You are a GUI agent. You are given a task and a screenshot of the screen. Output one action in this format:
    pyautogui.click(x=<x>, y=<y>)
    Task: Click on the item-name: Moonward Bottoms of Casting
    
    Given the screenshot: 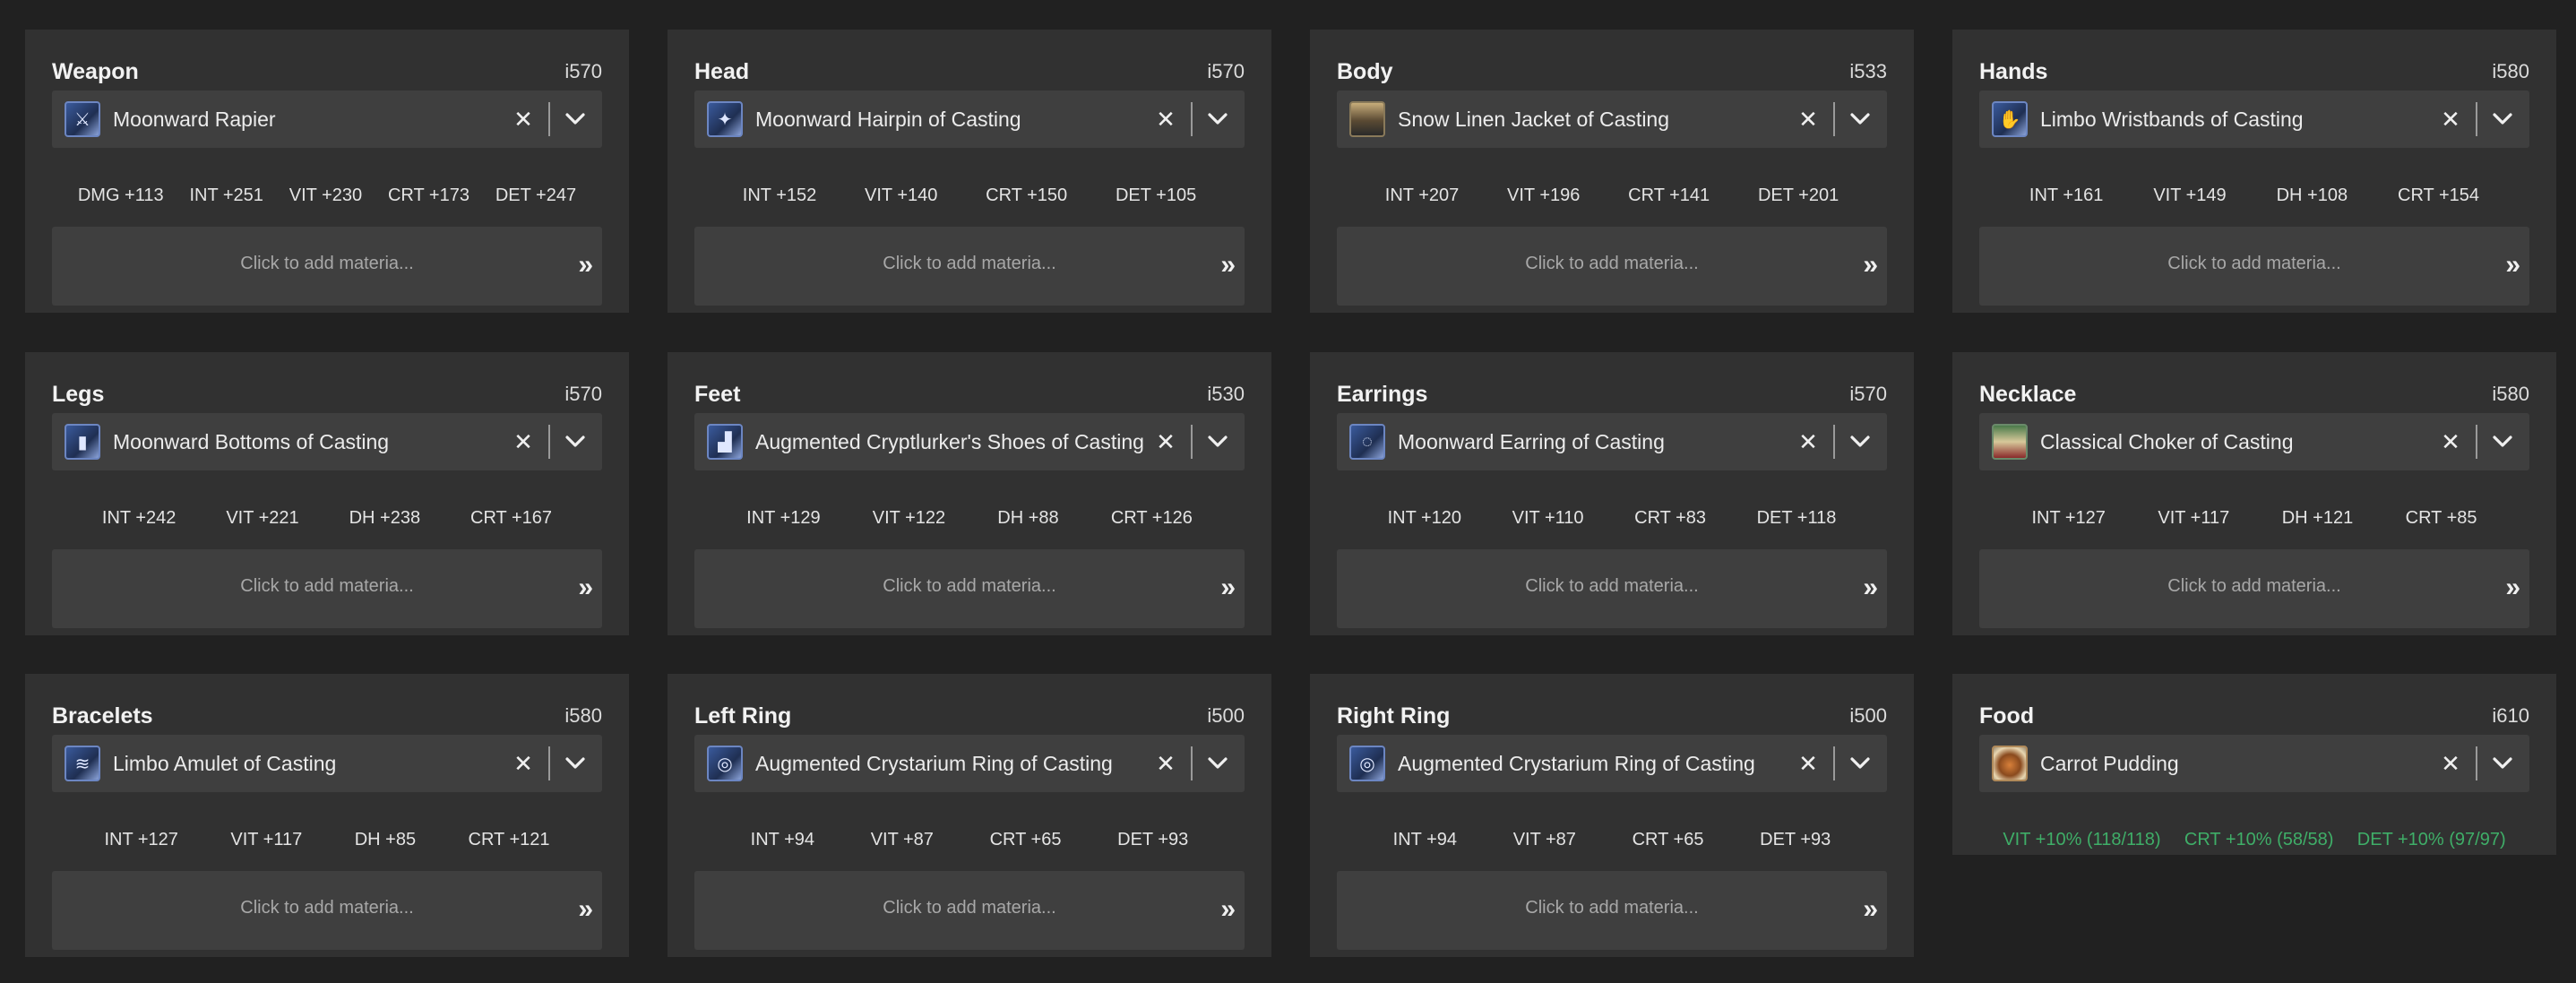 What is the action you would take?
    pyautogui.click(x=251, y=441)
    